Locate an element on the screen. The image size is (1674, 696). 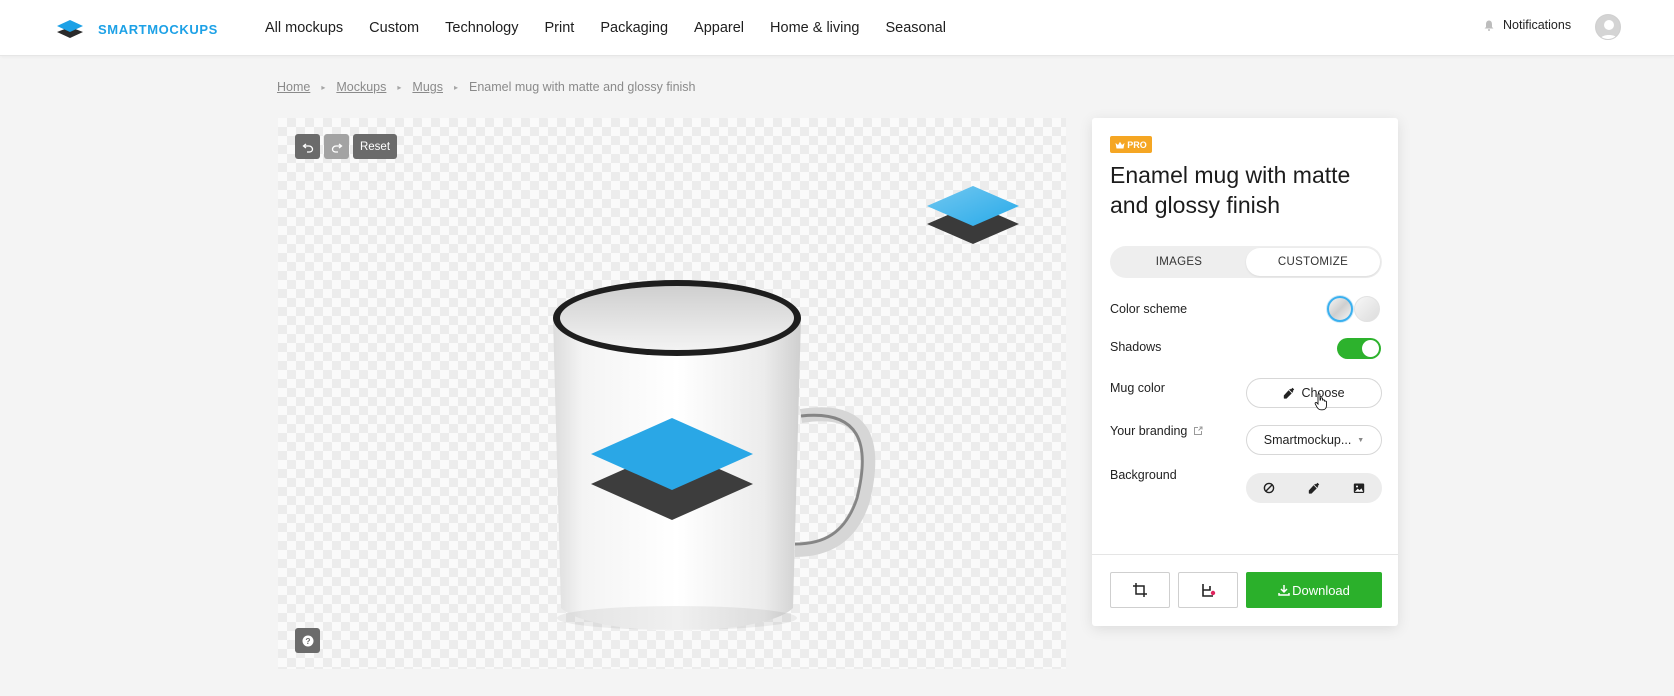
color-scheme-label: Color scheme is located at coordinates (1149, 309).